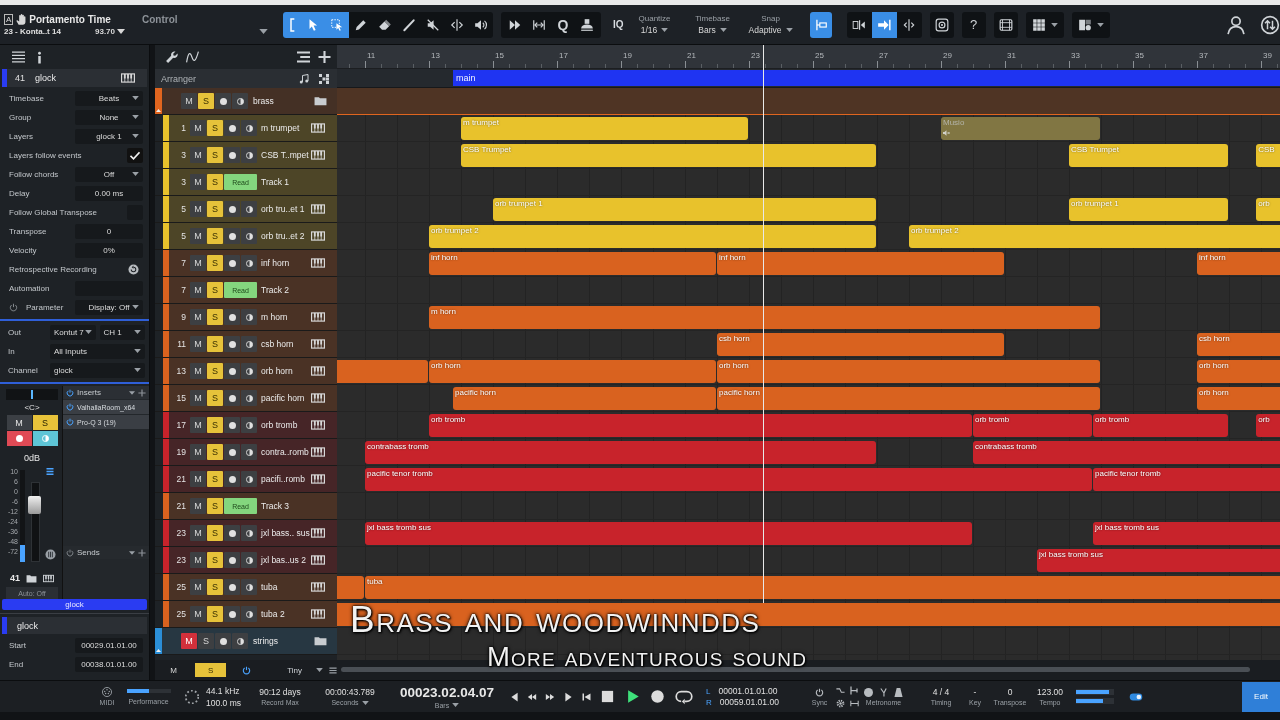 Image resolution: width=1280 pixels, height=720 pixels. What do you see at coordinates (1136, 696) in the screenshot?
I see `toggle-icon` at bounding box center [1136, 696].